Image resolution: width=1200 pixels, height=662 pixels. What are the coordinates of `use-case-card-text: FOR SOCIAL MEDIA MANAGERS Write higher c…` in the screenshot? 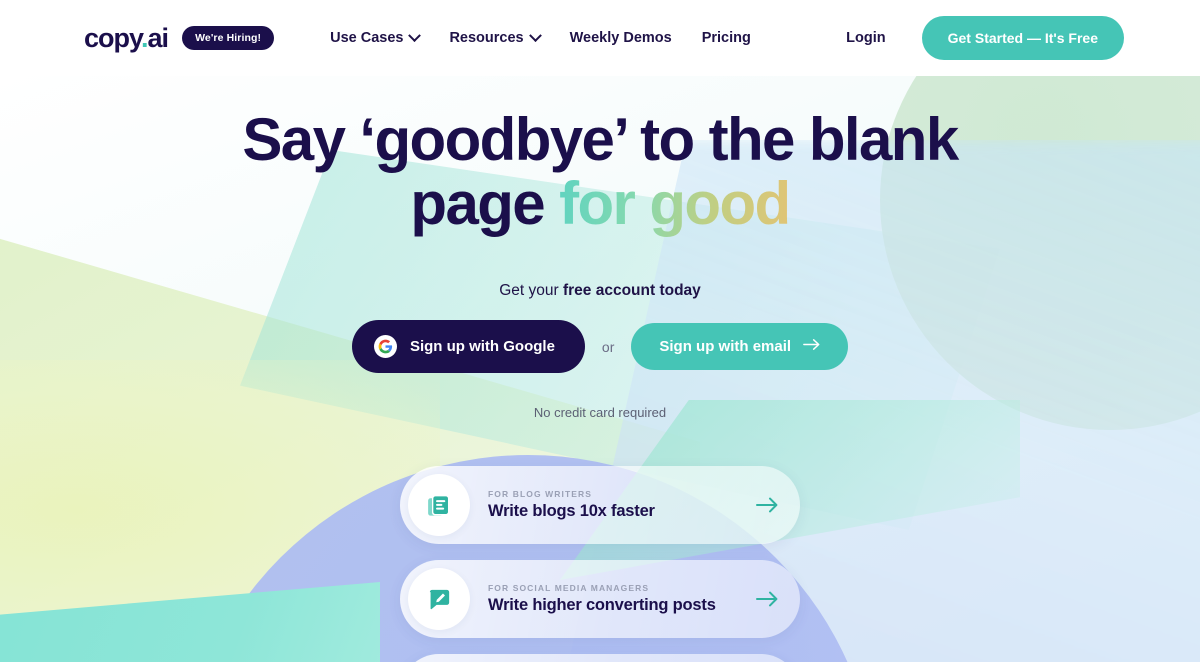 It's located at (617, 599).